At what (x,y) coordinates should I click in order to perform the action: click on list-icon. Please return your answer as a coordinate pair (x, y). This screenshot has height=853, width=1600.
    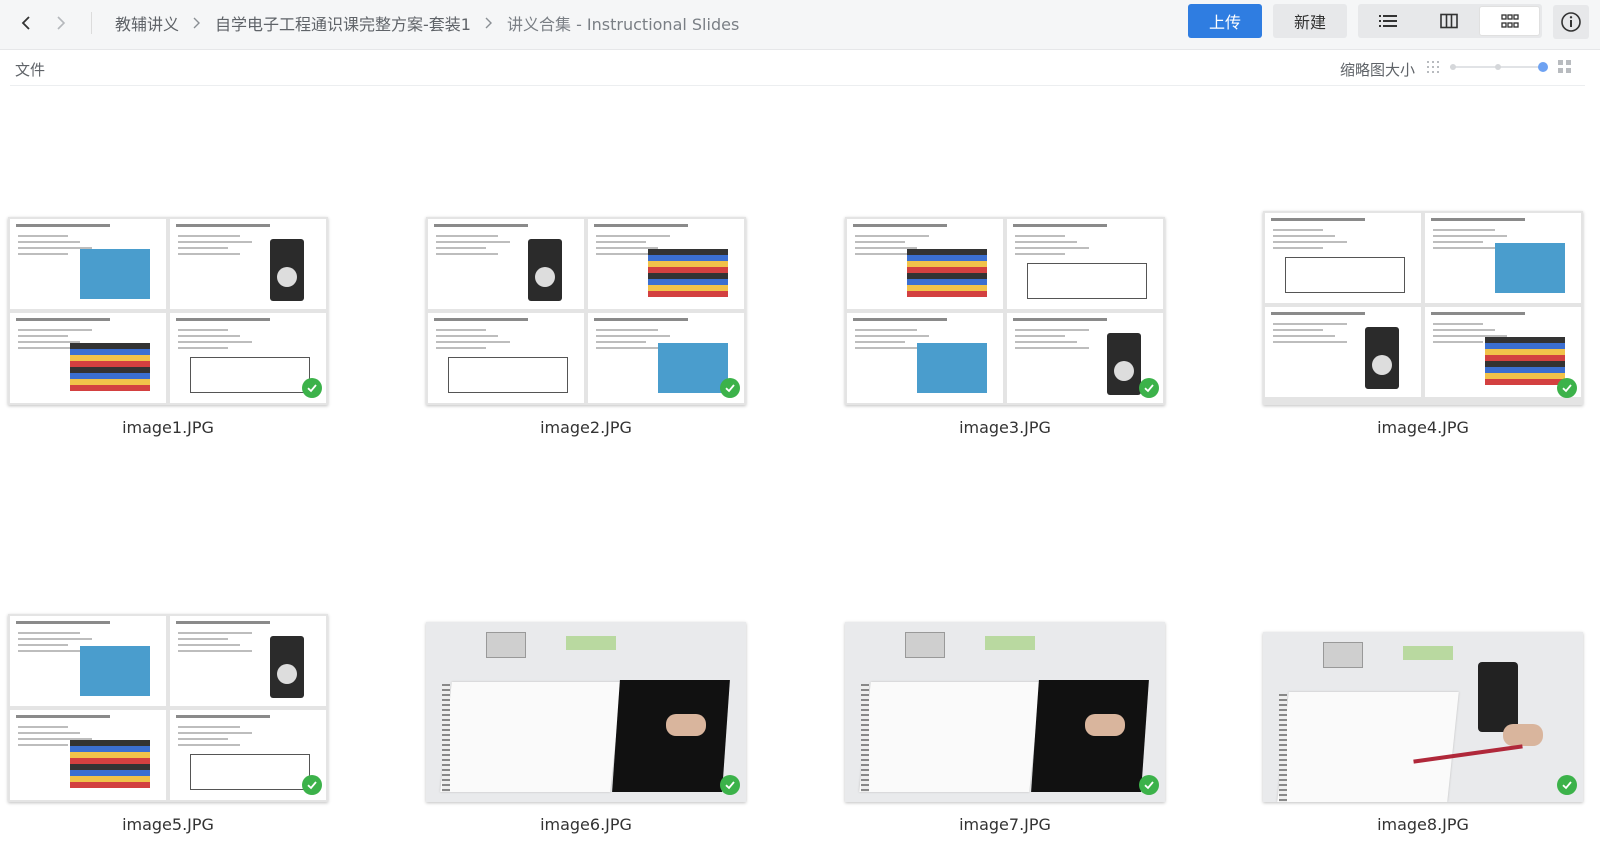
    Looking at the image, I should click on (1388, 21).